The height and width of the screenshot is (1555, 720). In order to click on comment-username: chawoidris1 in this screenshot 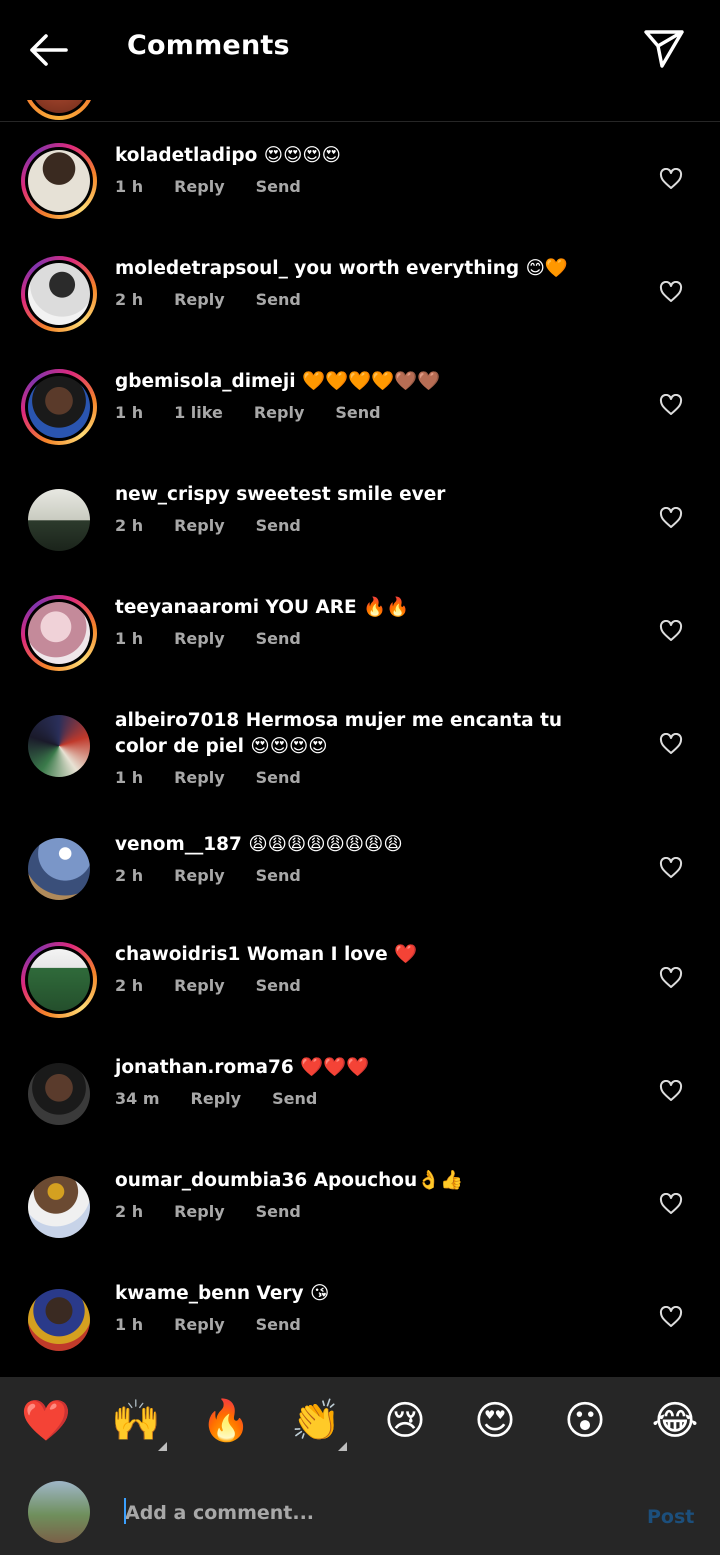, I will do `click(177, 954)`.